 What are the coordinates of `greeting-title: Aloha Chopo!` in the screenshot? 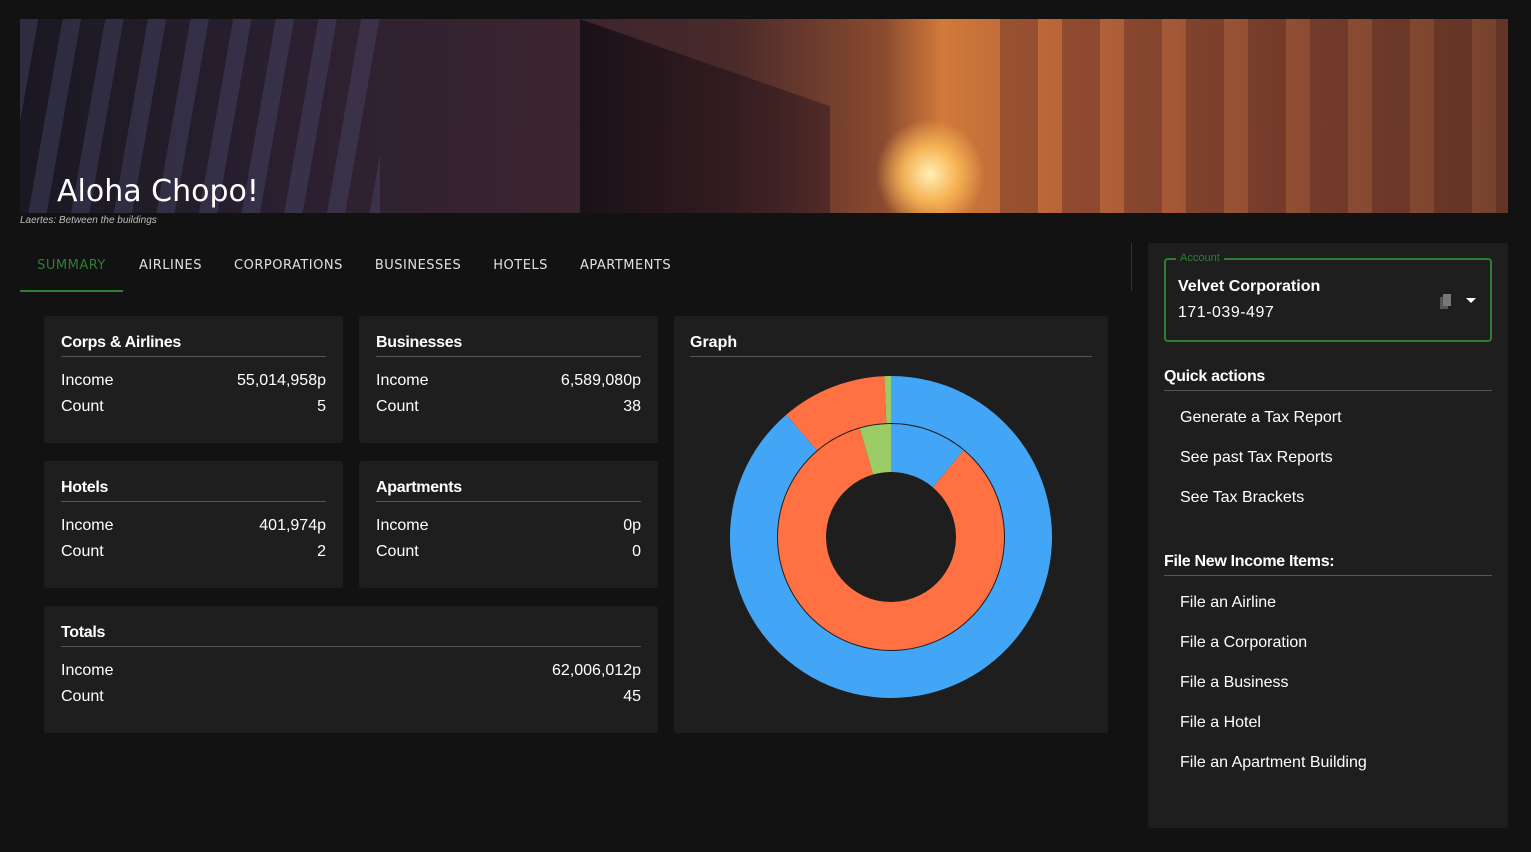 It's located at (158, 191).